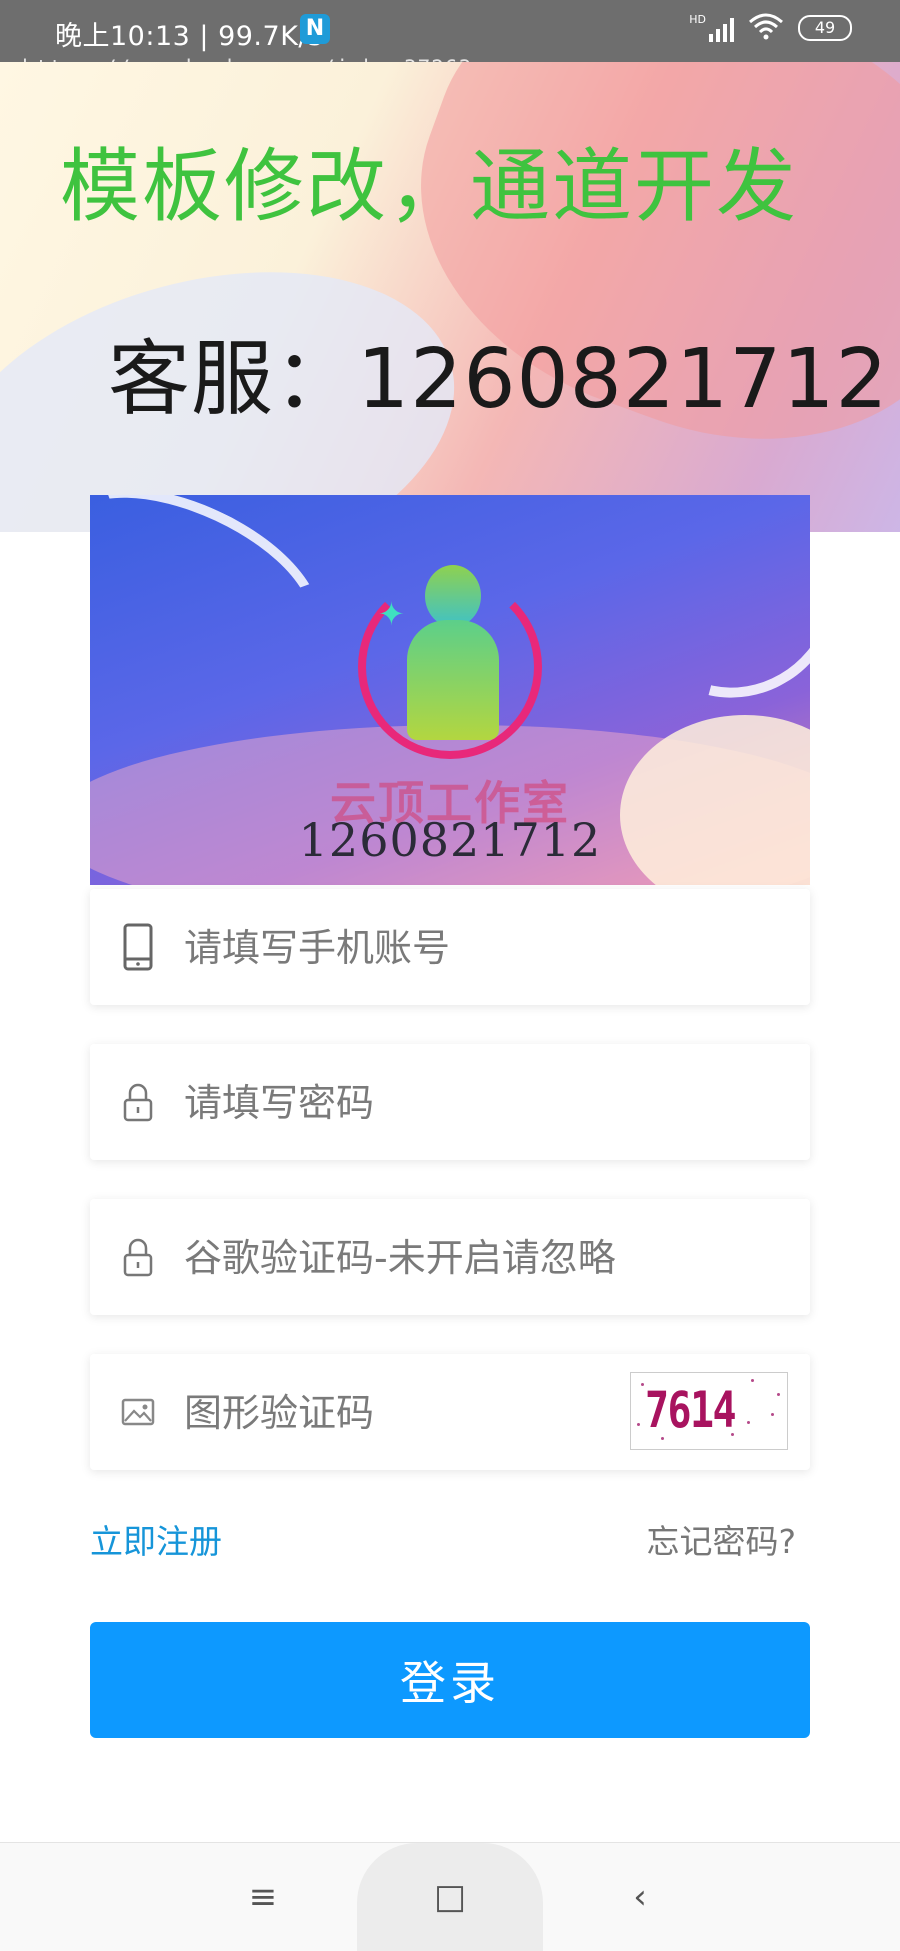 Image resolution: width=900 pixels, height=1951 pixels. Describe the element at coordinates (498, 379) in the screenshot. I see `banner-contact: 客服：1260821712` at that location.